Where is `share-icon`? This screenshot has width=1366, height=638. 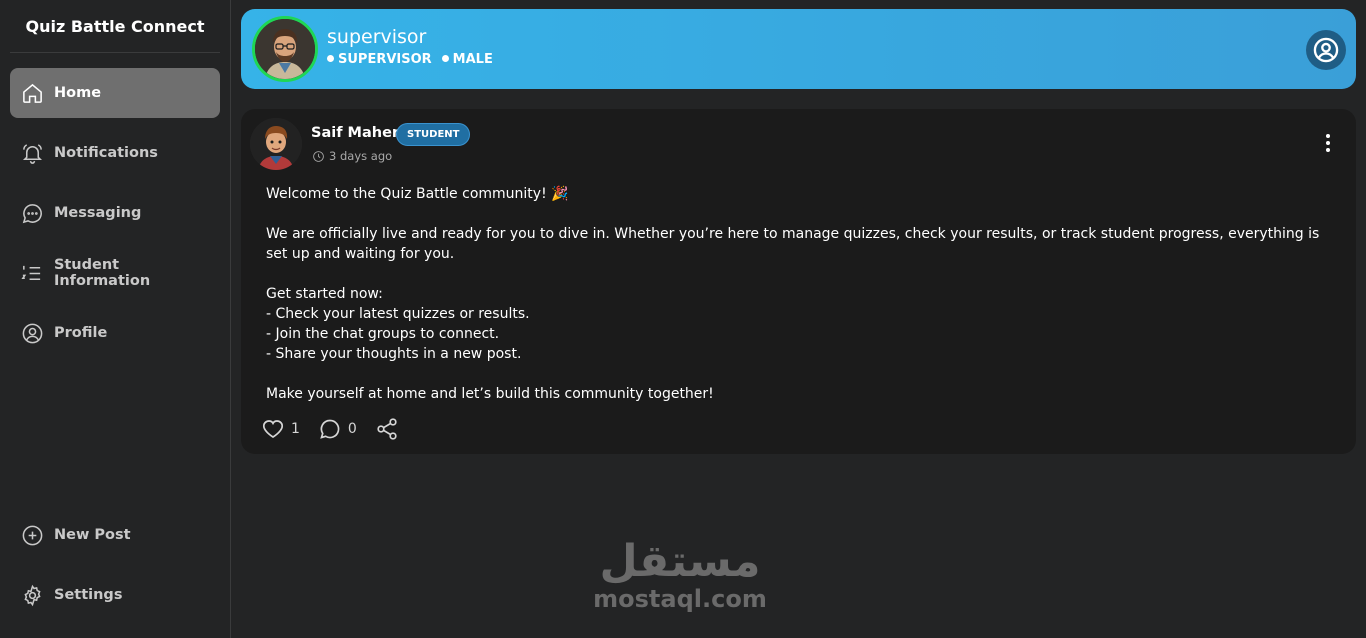 share-icon is located at coordinates (387, 429).